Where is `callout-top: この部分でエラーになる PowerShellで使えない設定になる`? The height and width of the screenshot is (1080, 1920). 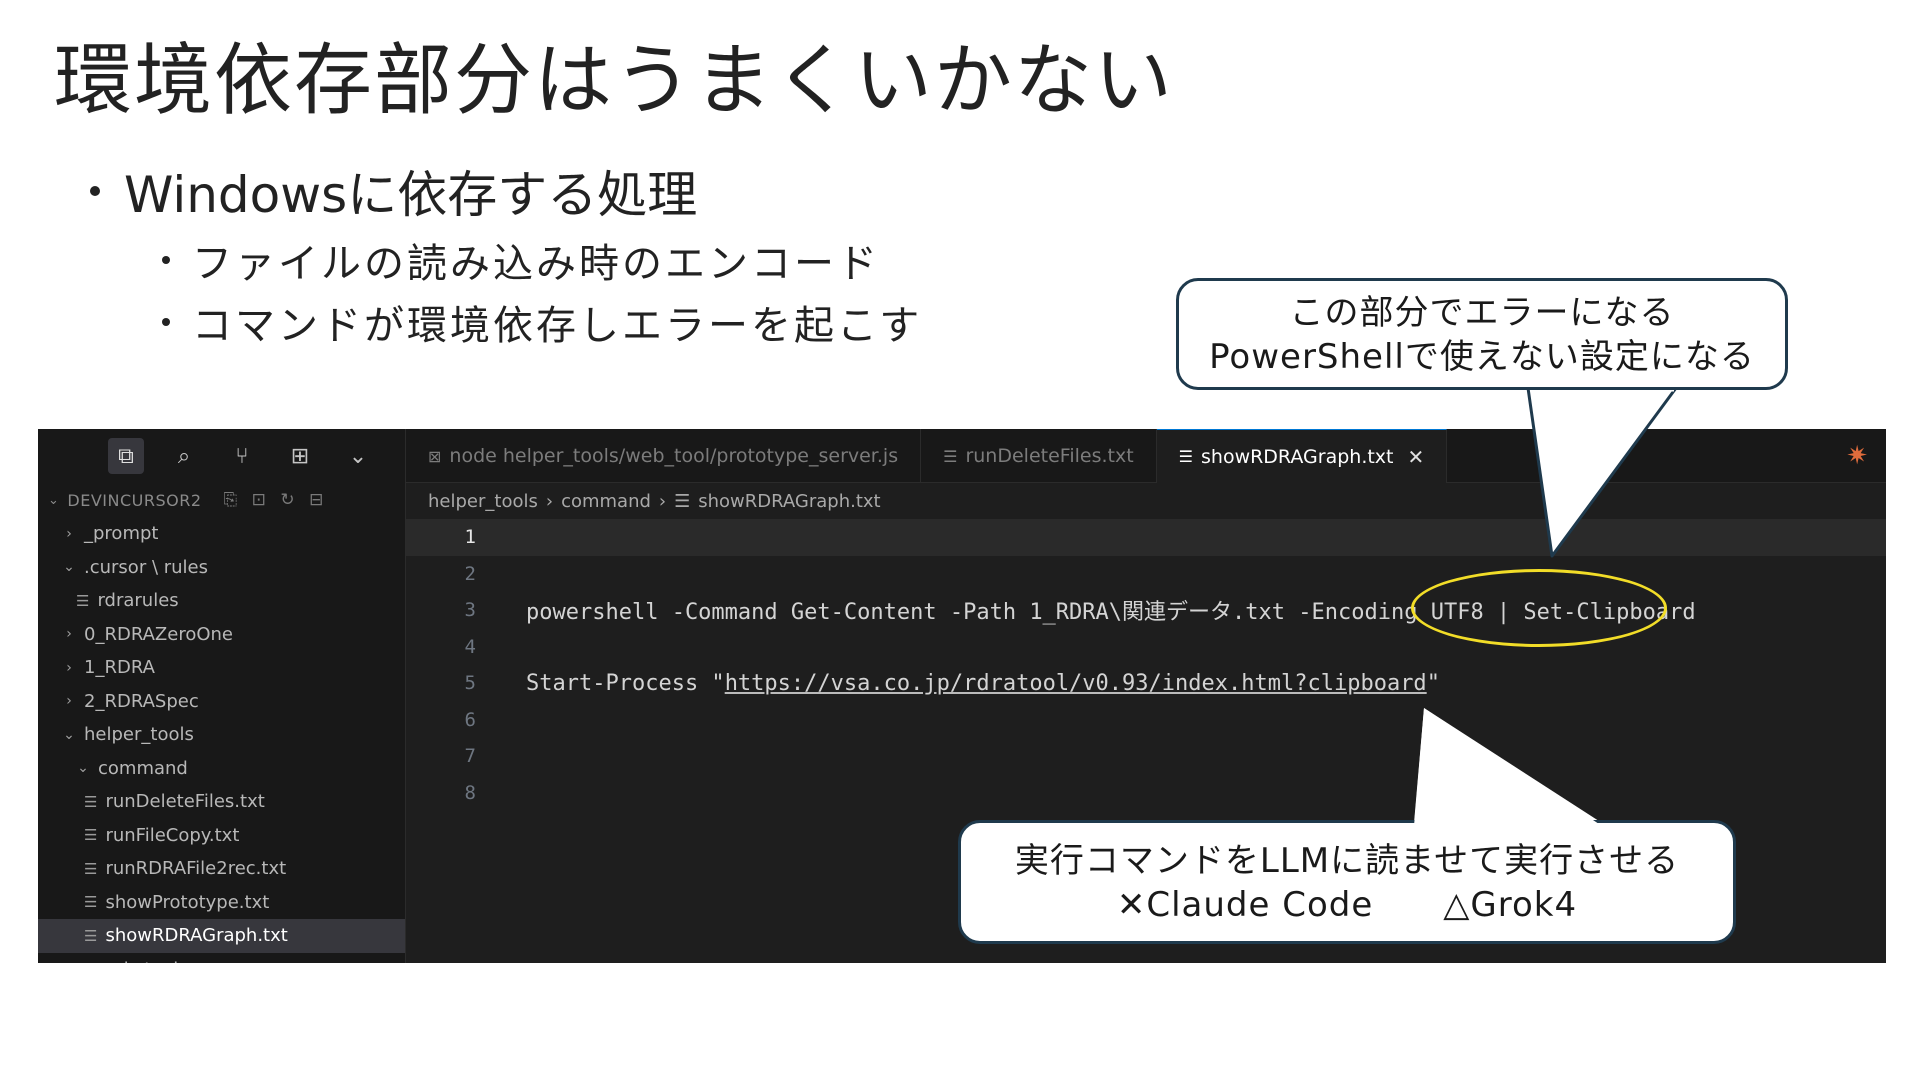 callout-top: この部分でエラーになる PowerShellで使えない設定になる is located at coordinates (1482, 334).